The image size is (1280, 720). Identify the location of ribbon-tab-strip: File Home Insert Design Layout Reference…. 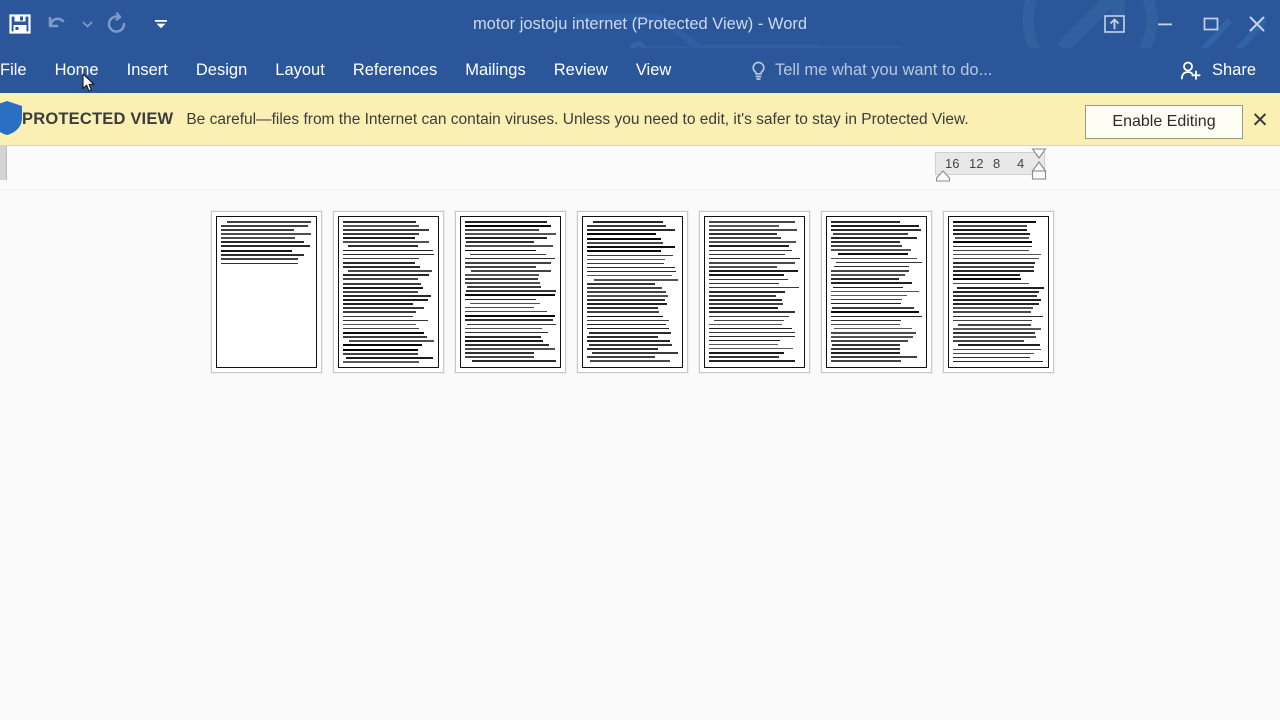
(640, 70).